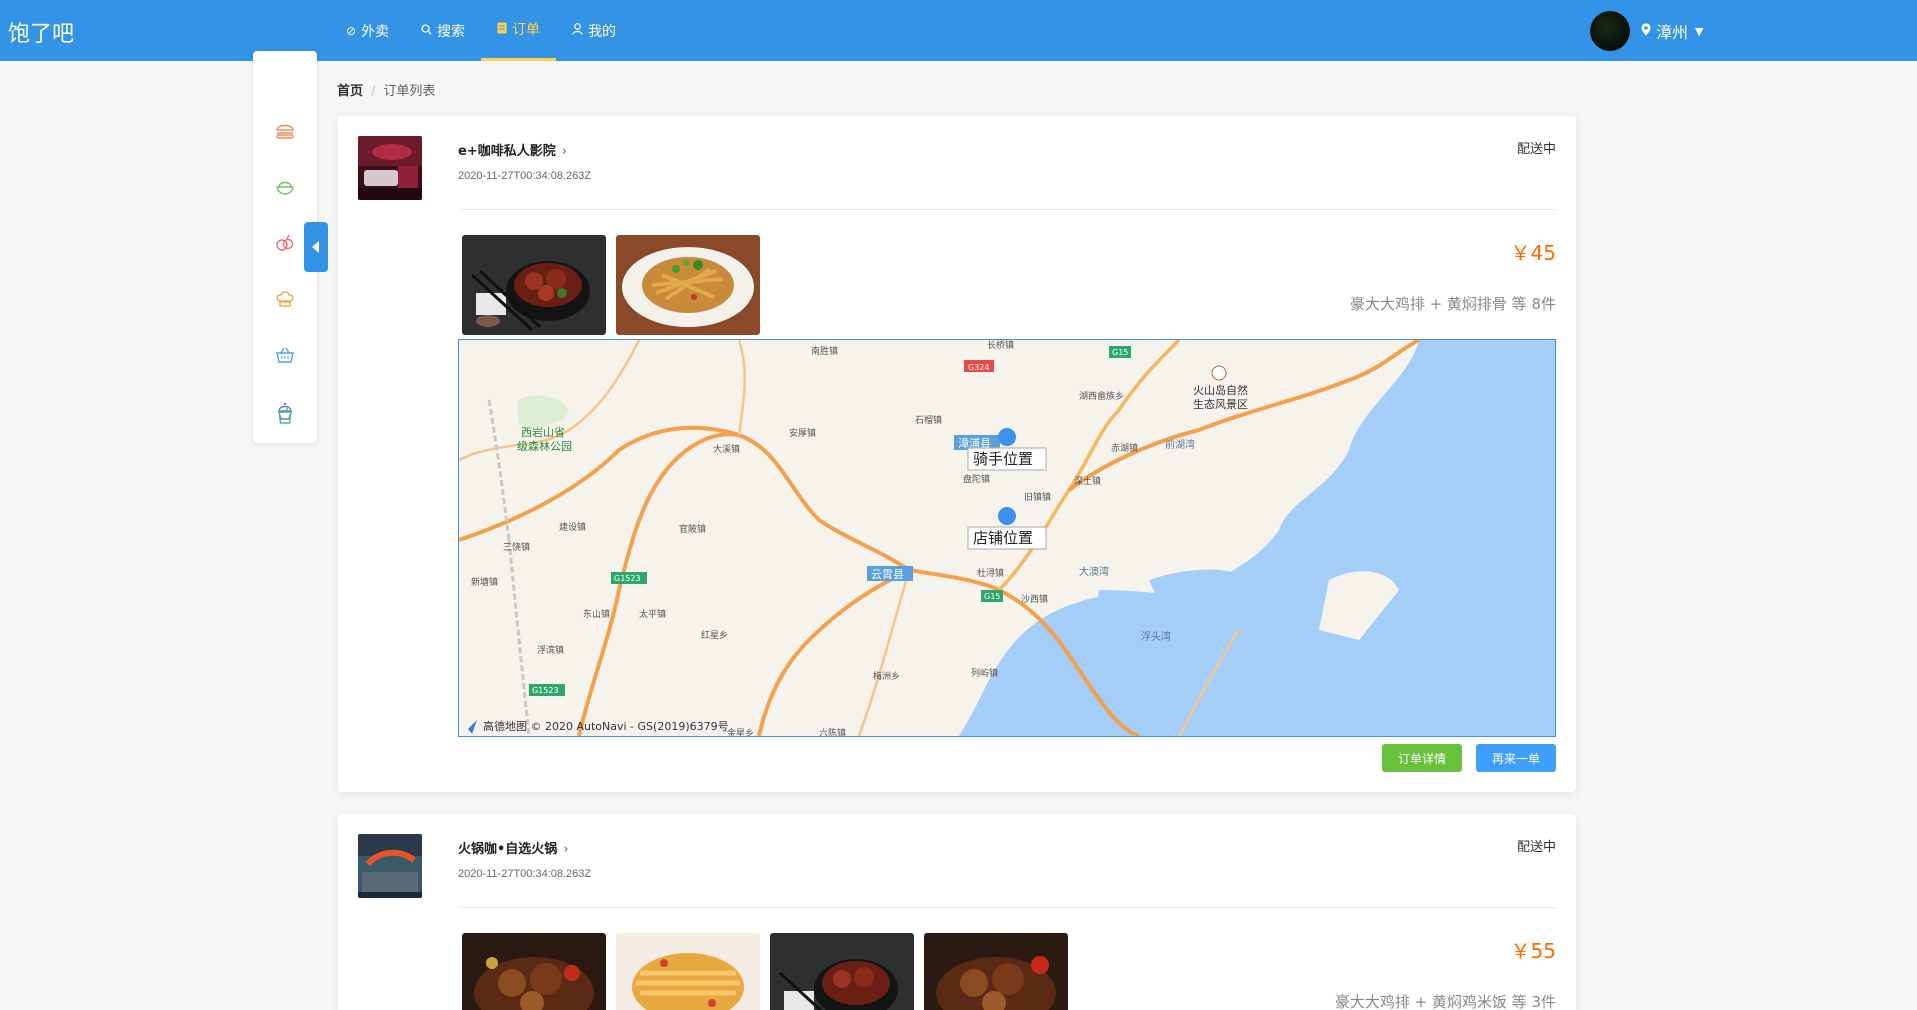 The height and width of the screenshot is (1010, 1917). Describe the element at coordinates (726, 449) in the screenshot. I see `svg-text: 大溪镇` at that location.